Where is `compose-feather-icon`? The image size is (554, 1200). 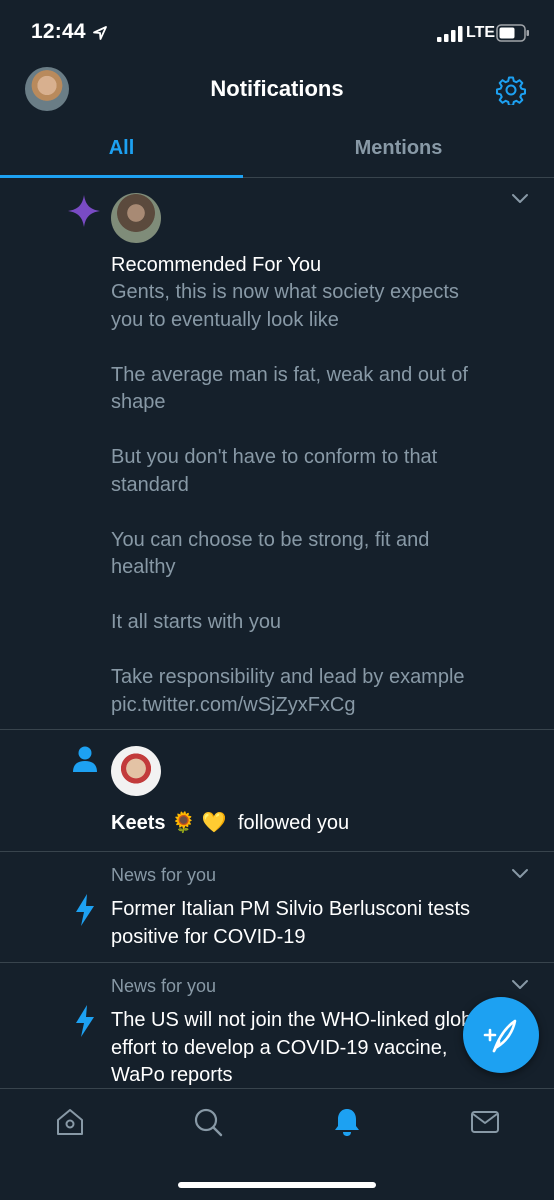
compose-feather-icon is located at coordinates (500, 1036).